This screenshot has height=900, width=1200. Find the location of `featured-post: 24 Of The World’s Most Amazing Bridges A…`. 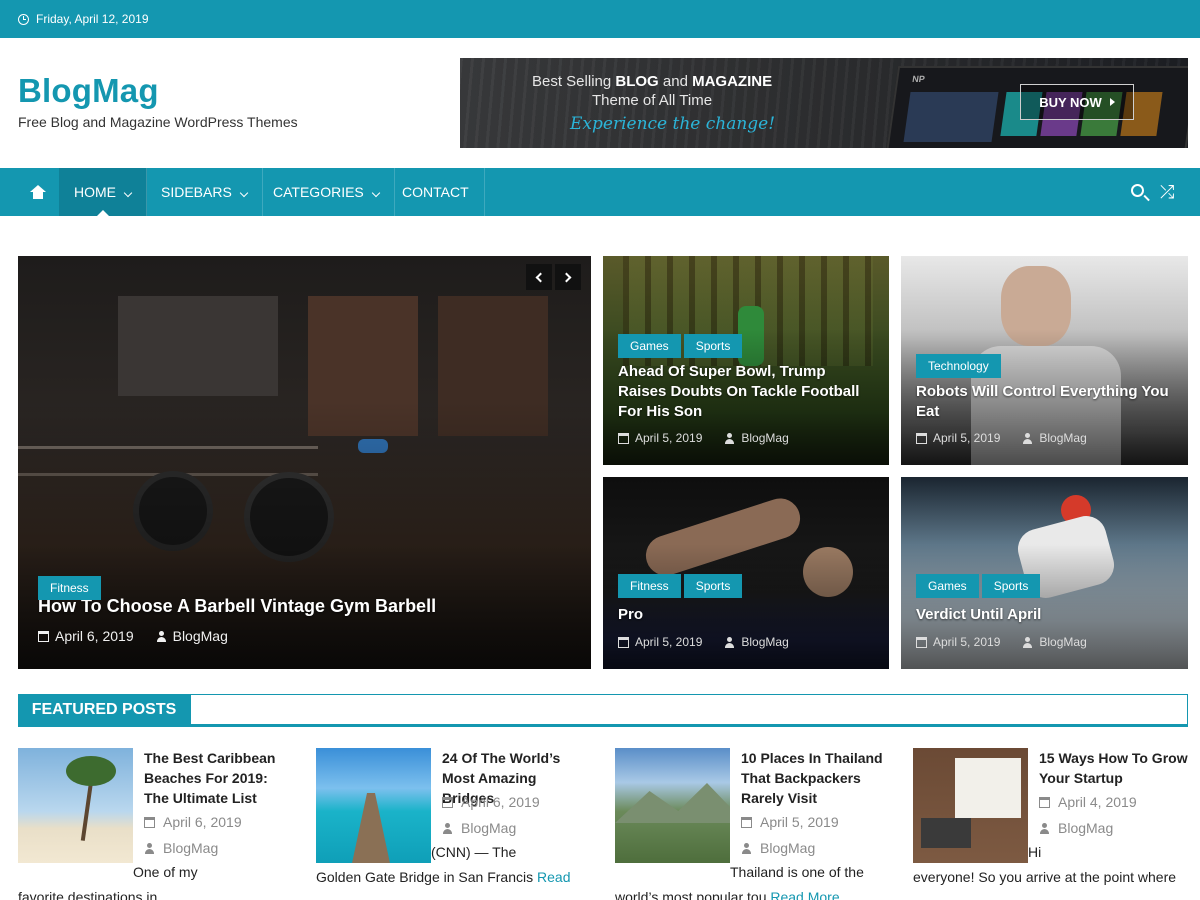

featured-post: 24 Of The World’s Most Amazing Bridges A… is located at coordinates (456, 824).